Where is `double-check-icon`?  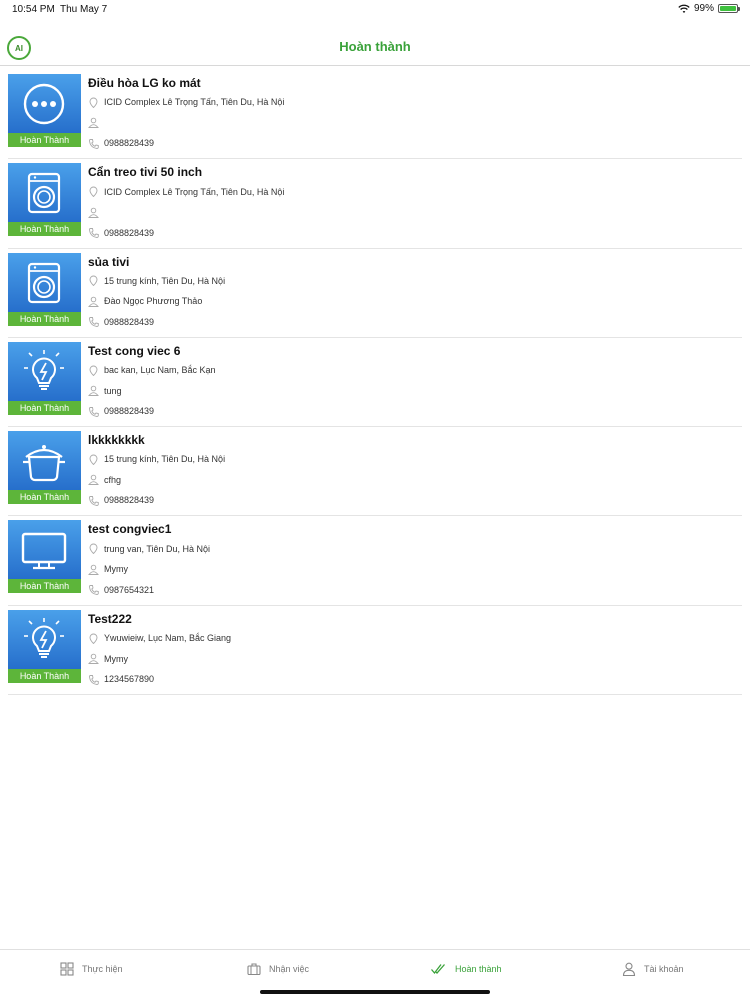
double-check-icon is located at coordinates (438, 969).